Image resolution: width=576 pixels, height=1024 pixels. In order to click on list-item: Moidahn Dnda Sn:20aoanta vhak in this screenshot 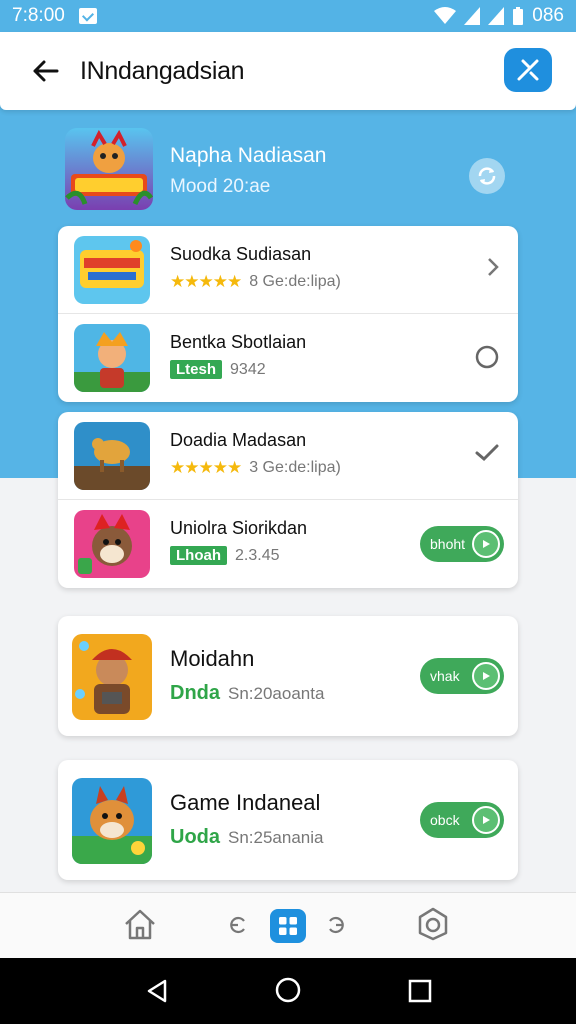, I will do `click(288, 676)`.